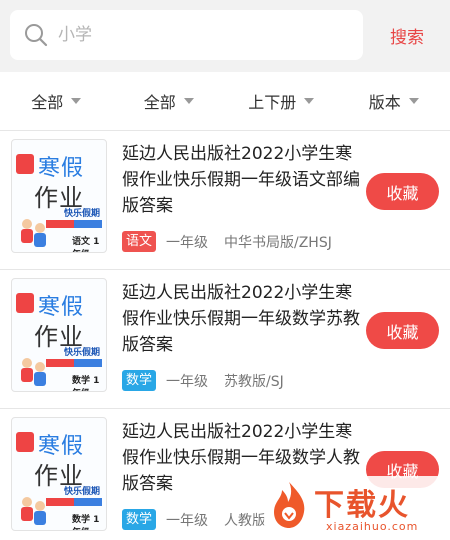 This screenshot has width=450, height=540. I want to click on watermark-text: 下载火, so click(362, 505).